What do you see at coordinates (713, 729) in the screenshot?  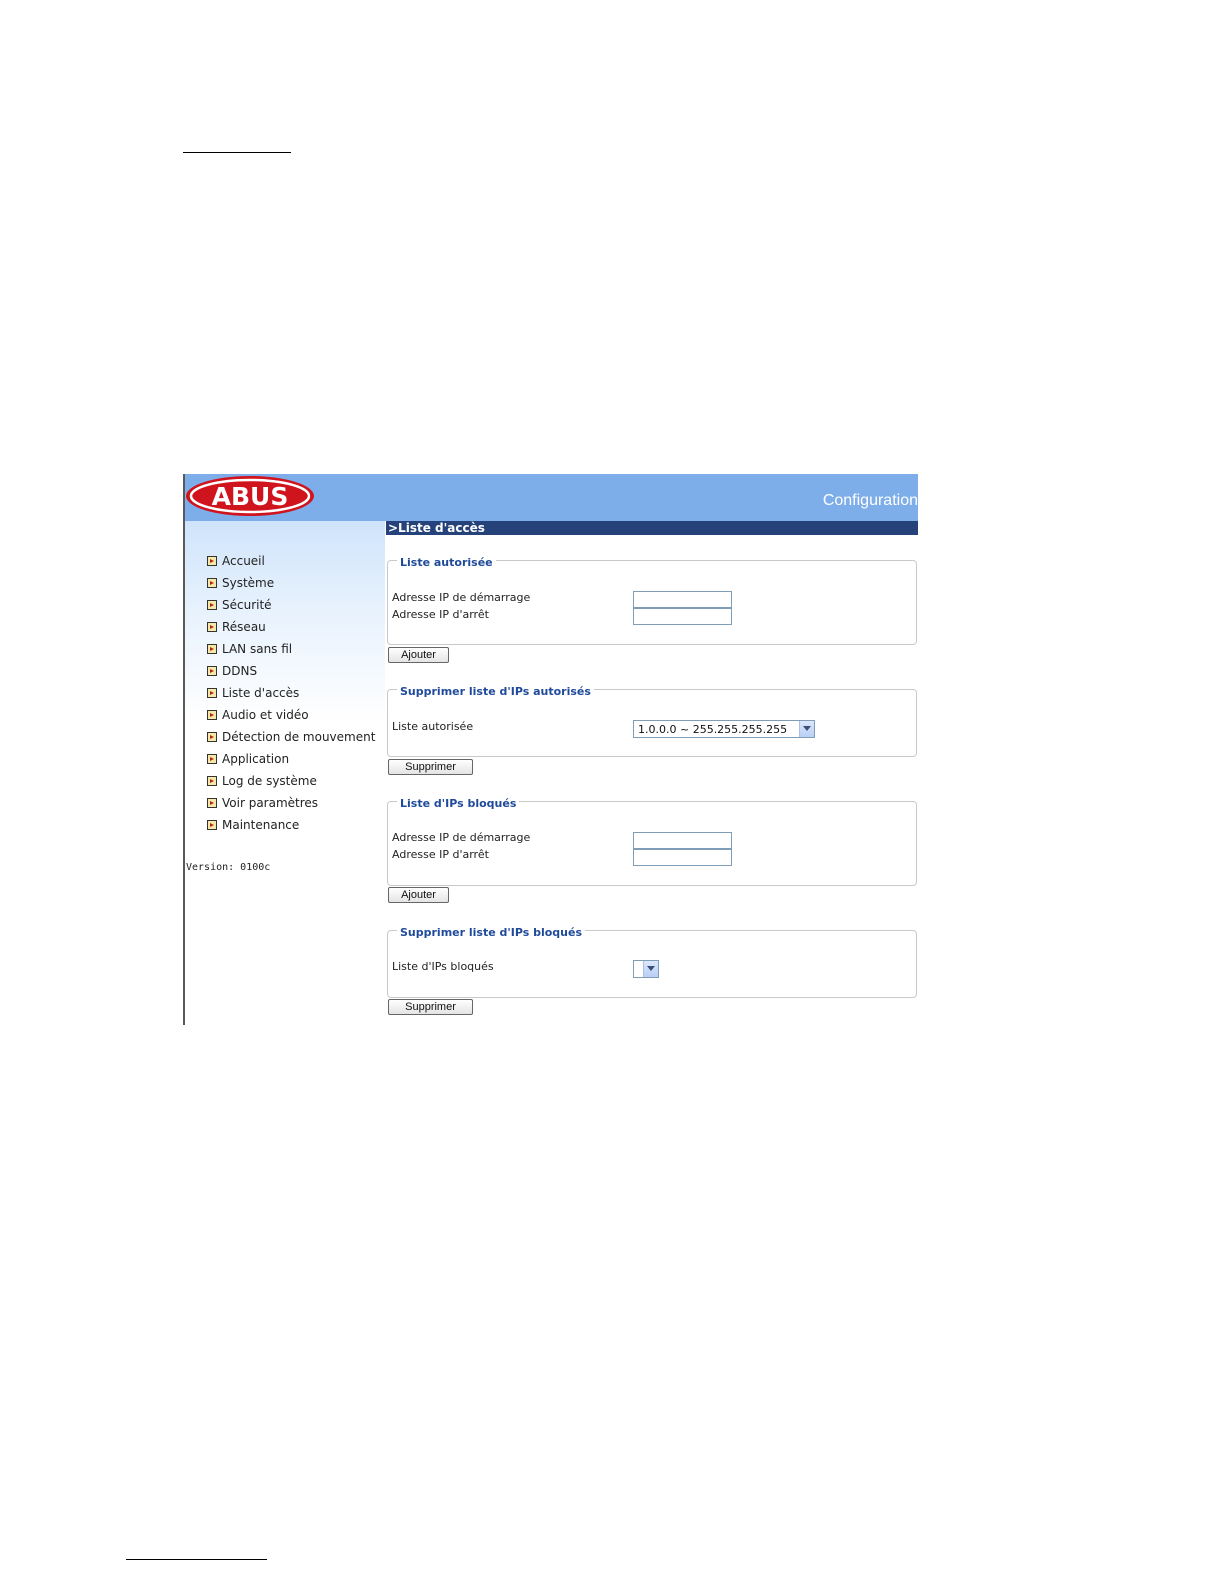 I see `allowed-list-selected-value: 1.0.0.0 ~ 255.255.255.255` at bounding box center [713, 729].